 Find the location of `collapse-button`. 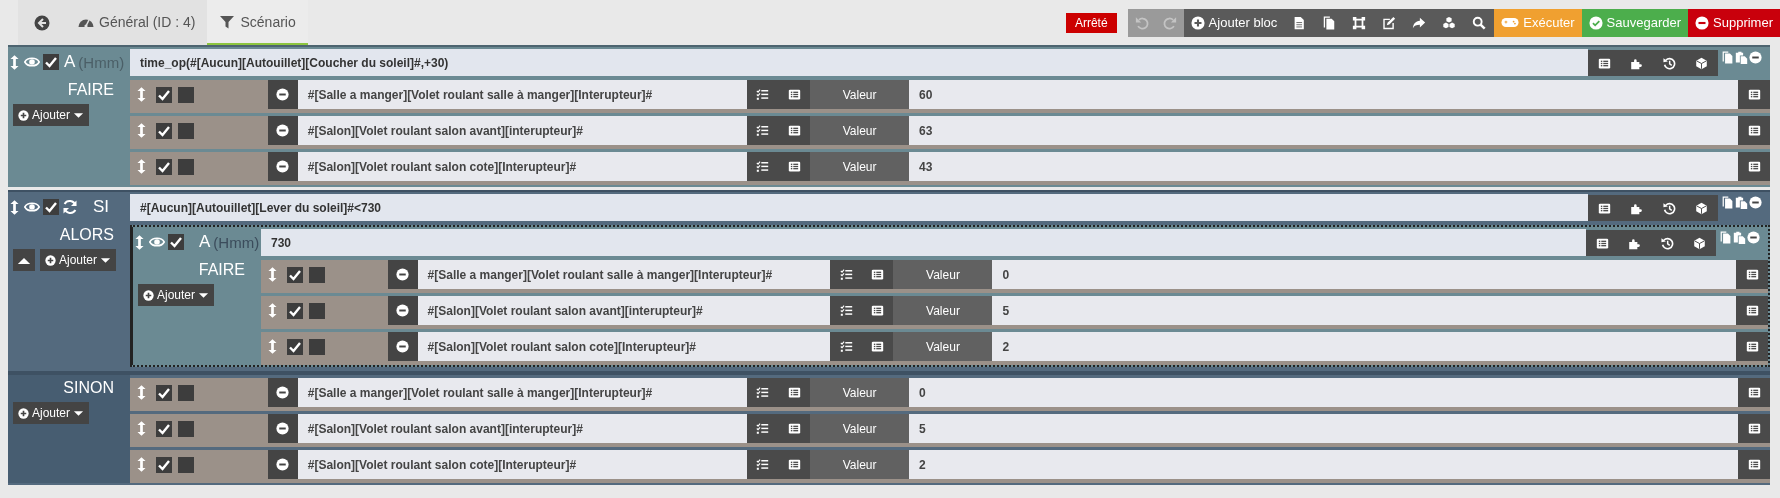

collapse-button is located at coordinates (24, 260).